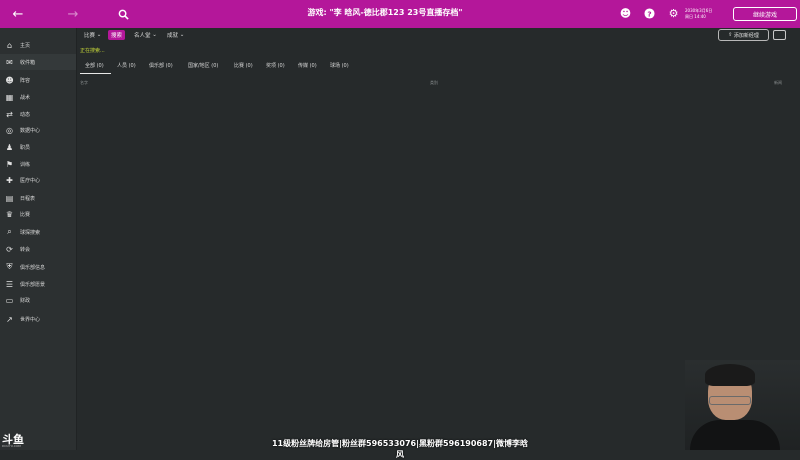  I want to click on sidebar-item: ⛨ 俱乐部信息, so click(38, 267).